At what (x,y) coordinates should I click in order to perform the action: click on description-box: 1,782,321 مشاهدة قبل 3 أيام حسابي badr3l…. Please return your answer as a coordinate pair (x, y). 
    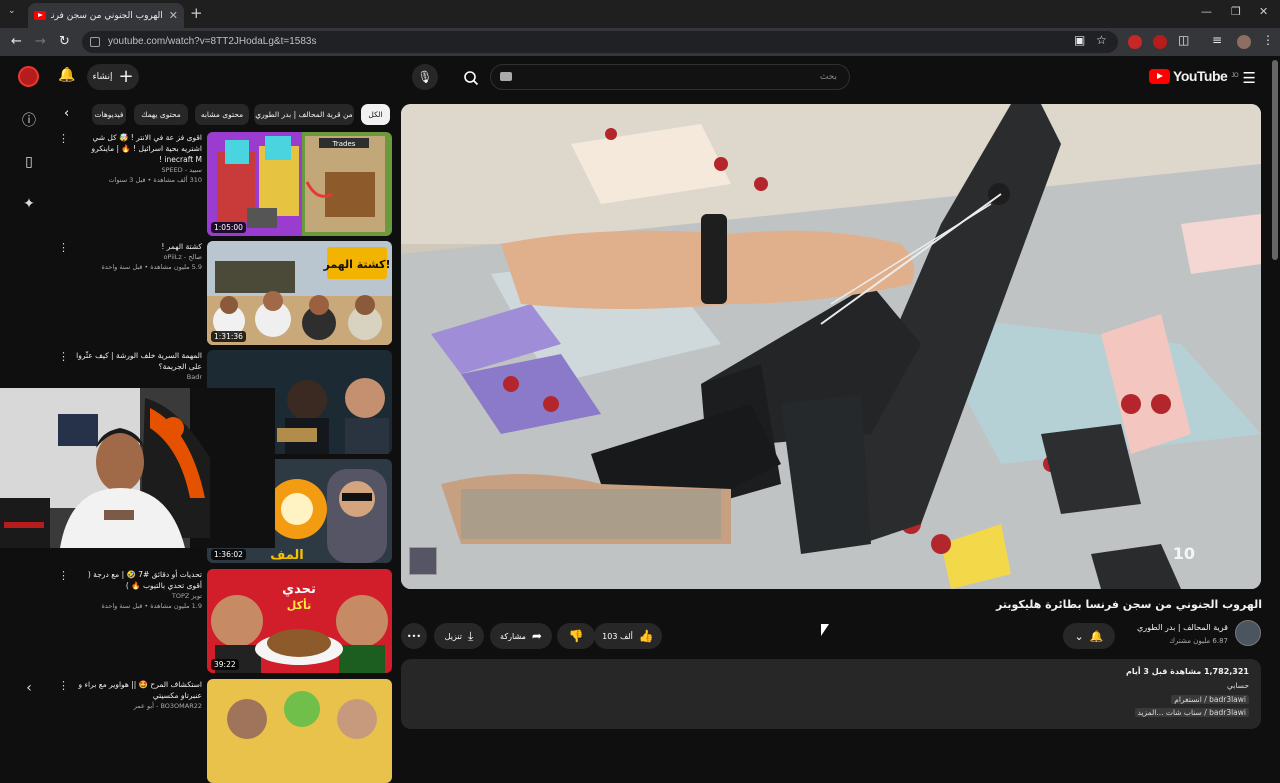
    Looking at the image, I should click on (831, 694).